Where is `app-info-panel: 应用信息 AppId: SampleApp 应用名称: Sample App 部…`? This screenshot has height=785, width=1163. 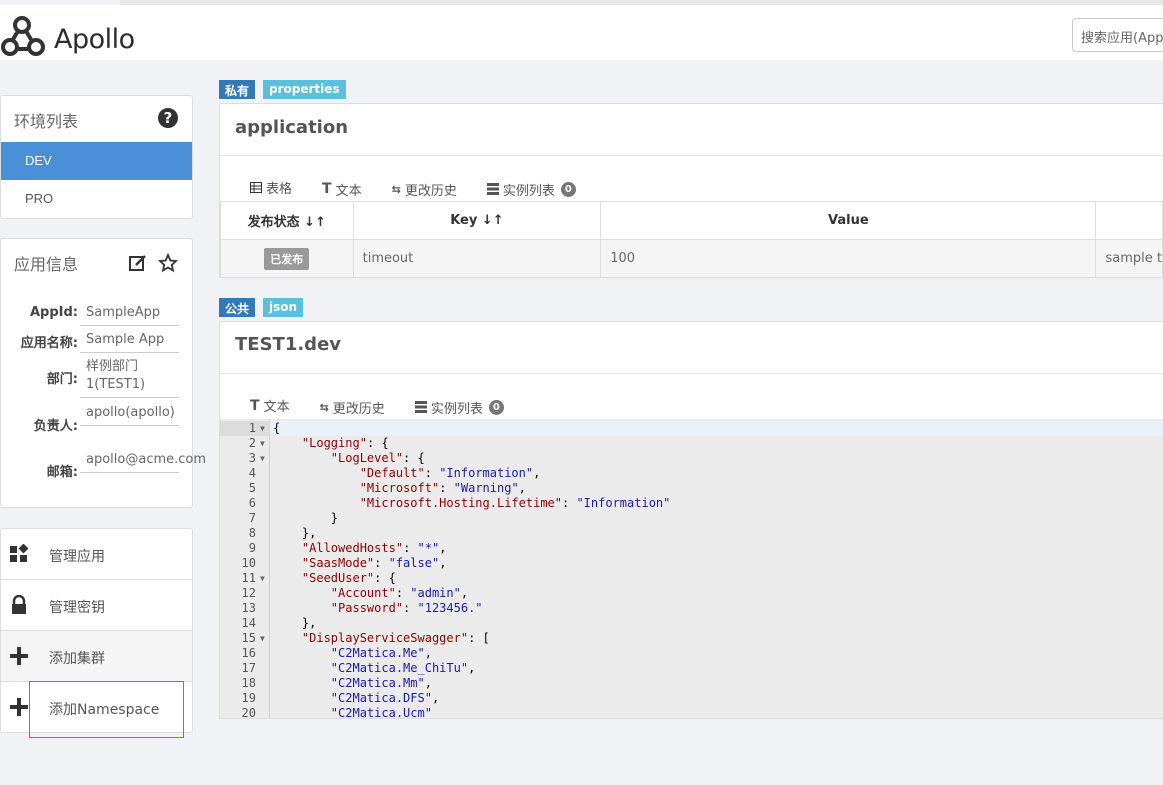
app-info-panel: 应用信息 AppId: SampleApp 应用名称: Sample App 部… is located at coordinates (103, 373).